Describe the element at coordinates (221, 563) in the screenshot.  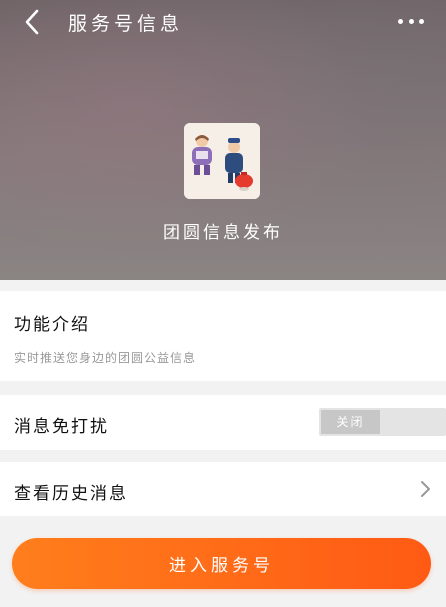
I see `enter-account-button: 进入服务号` at that location.